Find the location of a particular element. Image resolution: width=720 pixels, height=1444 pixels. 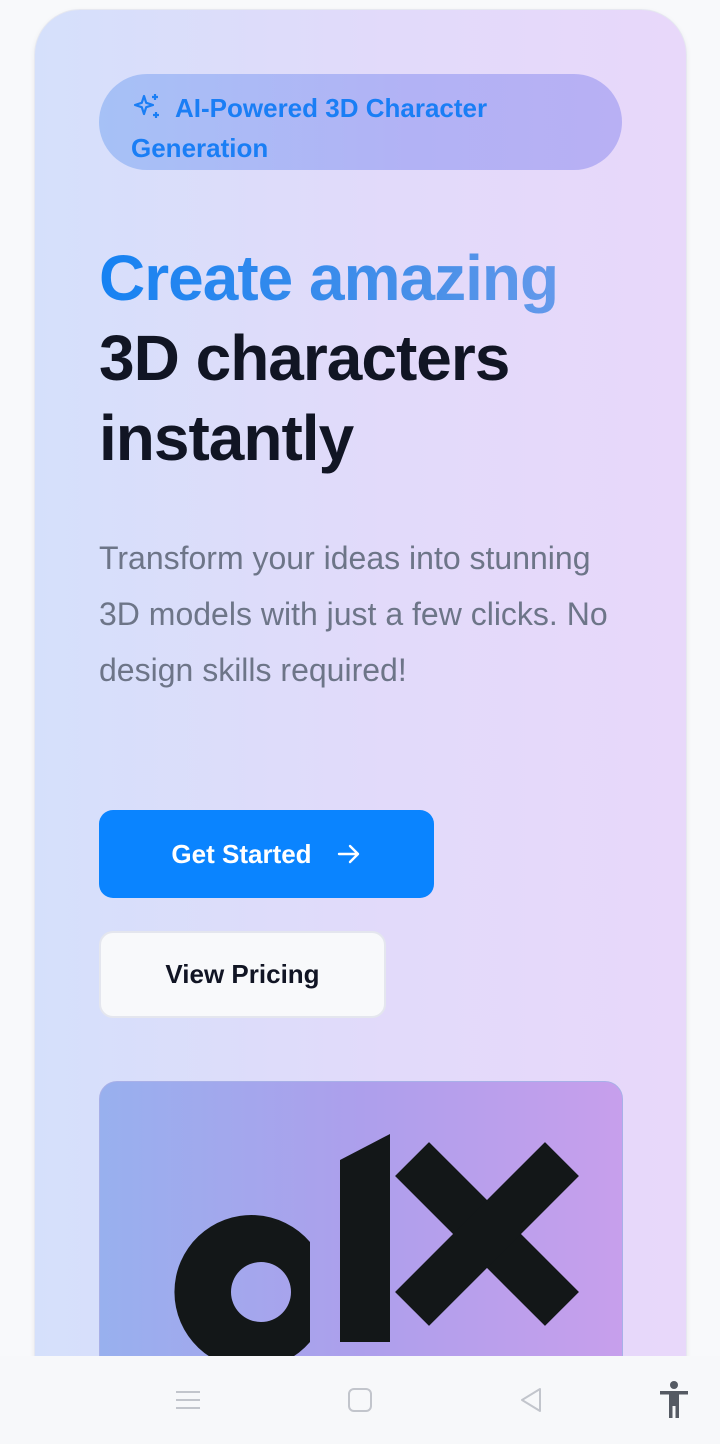

hero-headline: Create amazing 3D characters instantly is located at coordinates (379, 358).